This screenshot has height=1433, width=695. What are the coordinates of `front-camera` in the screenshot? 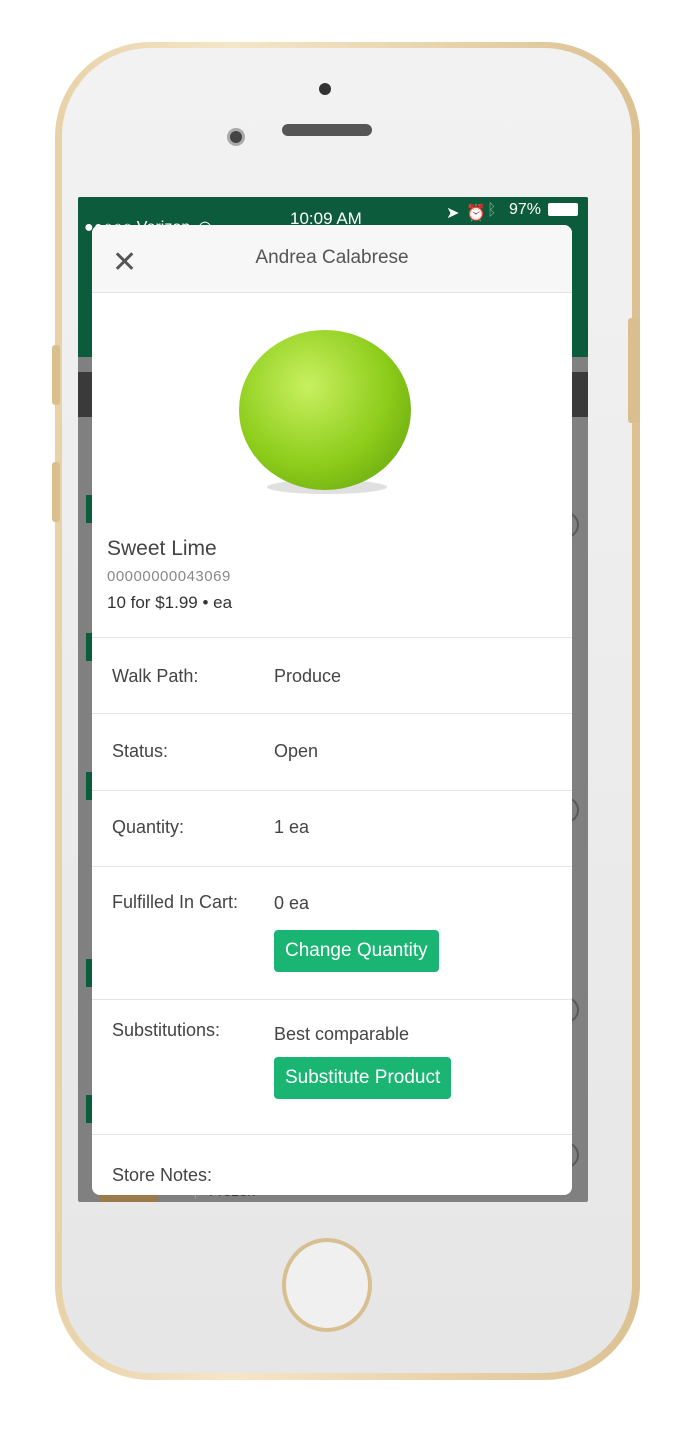 It's located at (236, 137).